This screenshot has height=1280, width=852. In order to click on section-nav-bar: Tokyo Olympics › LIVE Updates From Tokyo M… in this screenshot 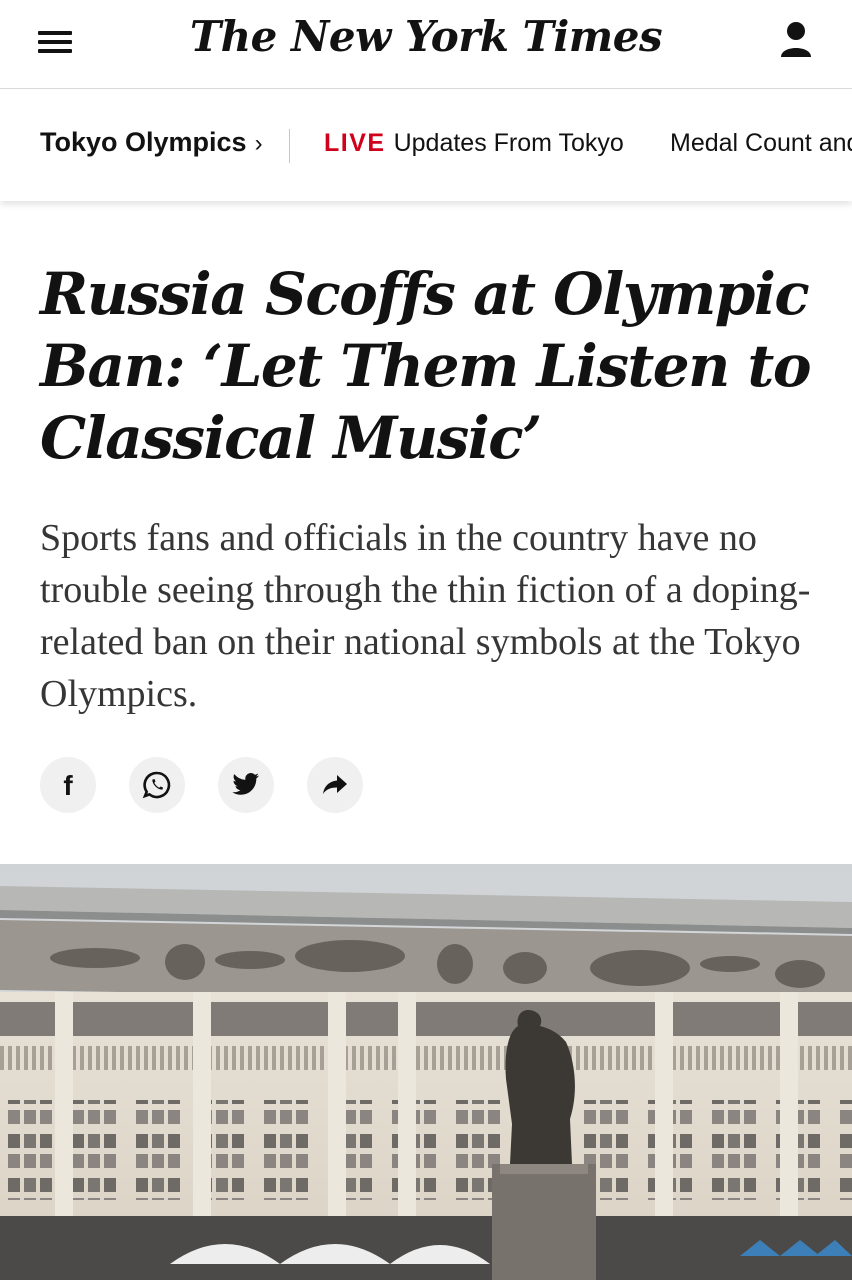, I will do `click(426, 145)`.